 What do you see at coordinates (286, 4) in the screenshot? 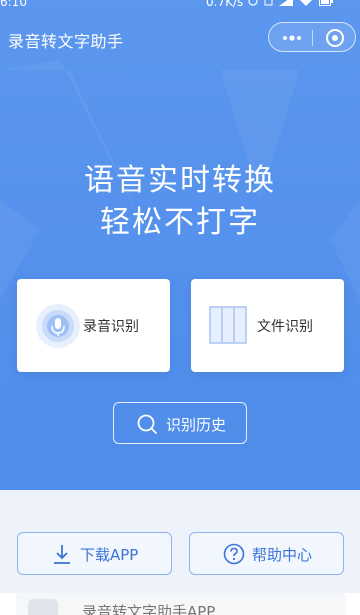
I see `signal-icon` at bounding box center [286, 4].